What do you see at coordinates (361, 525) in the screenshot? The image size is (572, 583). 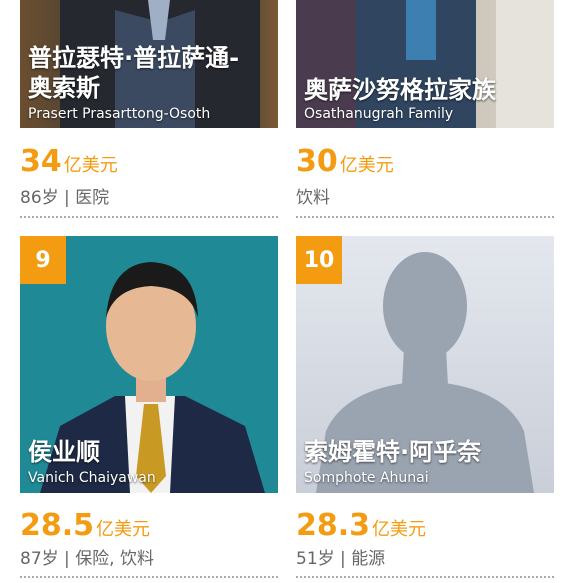 I see `net-worth: 28.3 亿美元` at bounding box center [361, 525].